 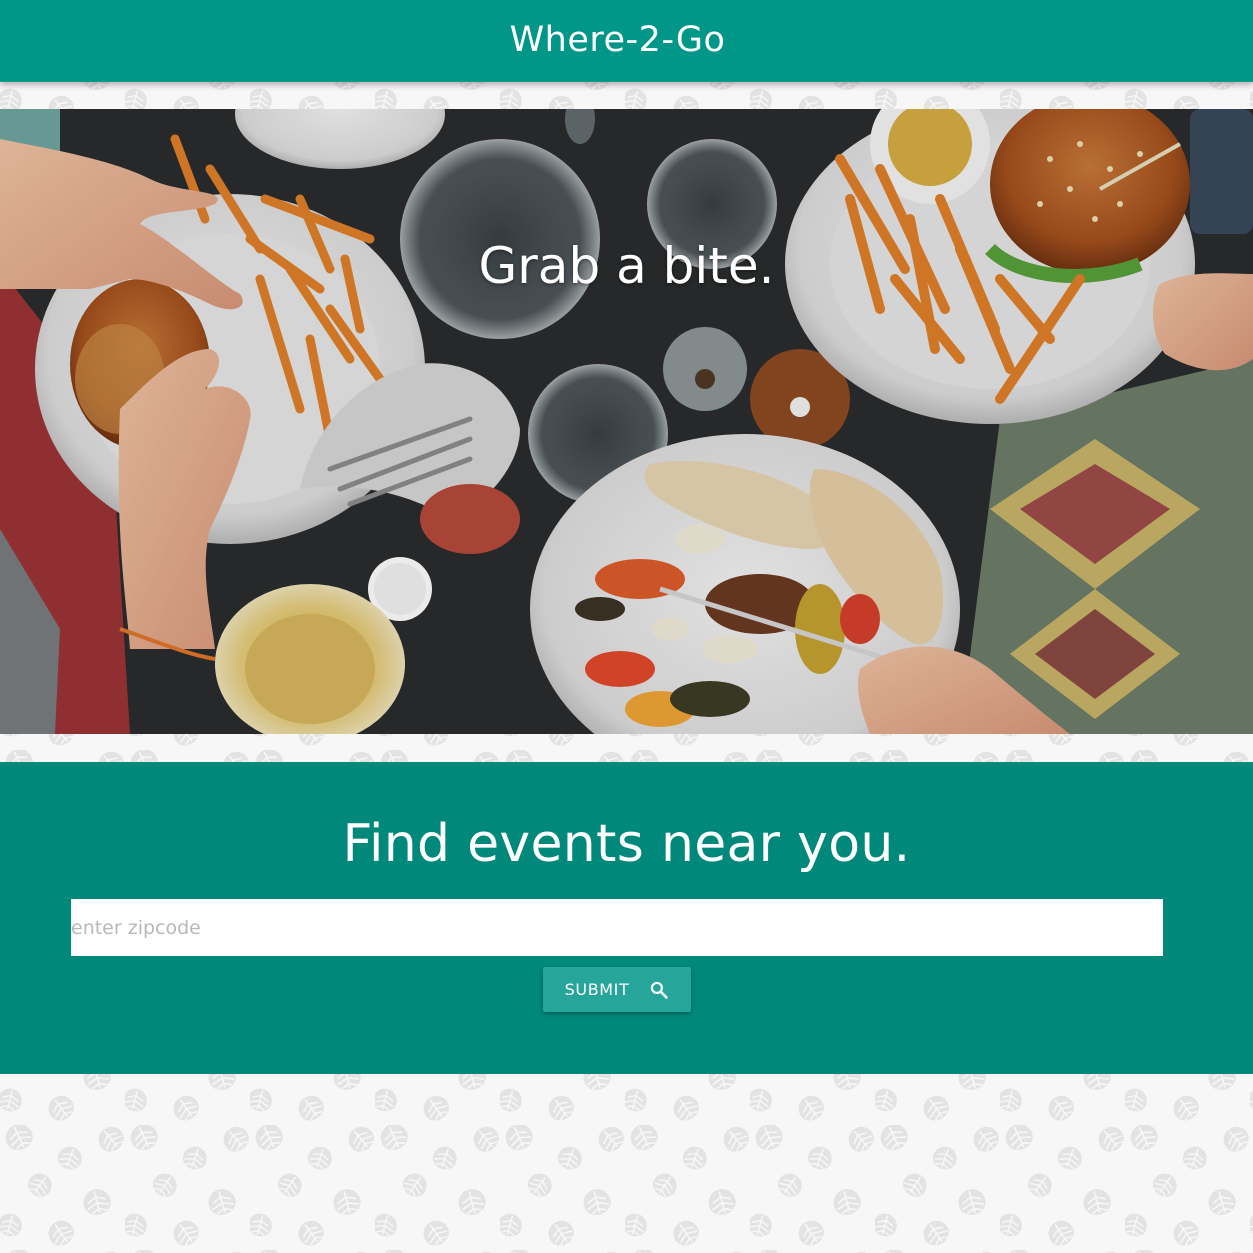 I want to click on search-heading: Find events near you., so click(x=626, y=844).